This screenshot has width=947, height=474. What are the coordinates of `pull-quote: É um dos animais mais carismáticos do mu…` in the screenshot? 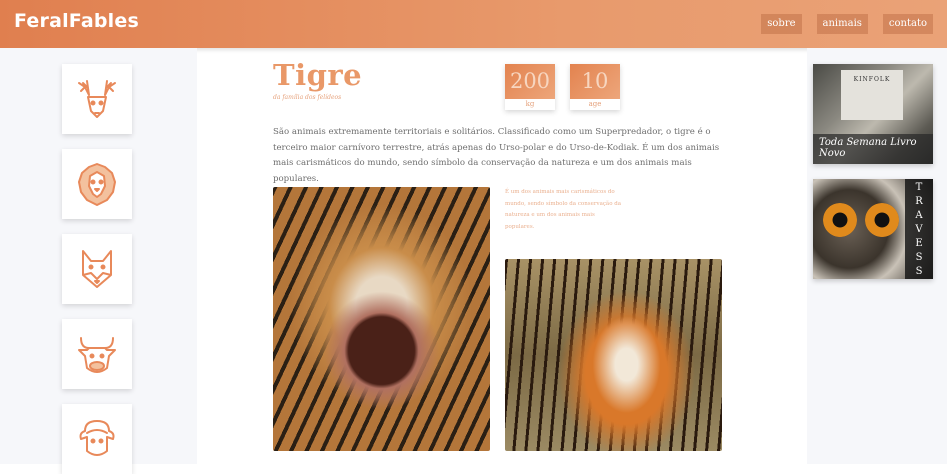 It's located at (563, 209).